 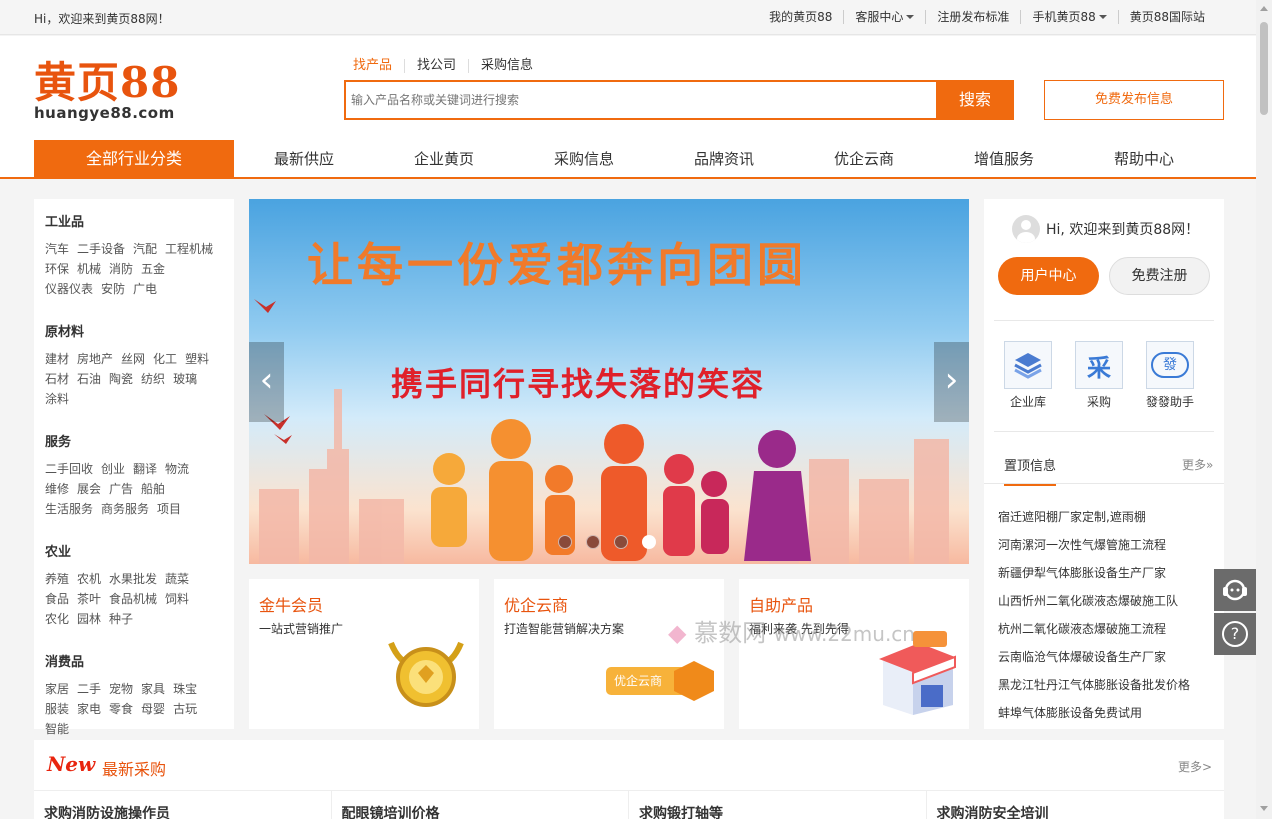 What do you see at coordinates (1070, 17) in the screenshot?
I see `link-mobile: 手机黄页88` at bounding box center [1070, 17].